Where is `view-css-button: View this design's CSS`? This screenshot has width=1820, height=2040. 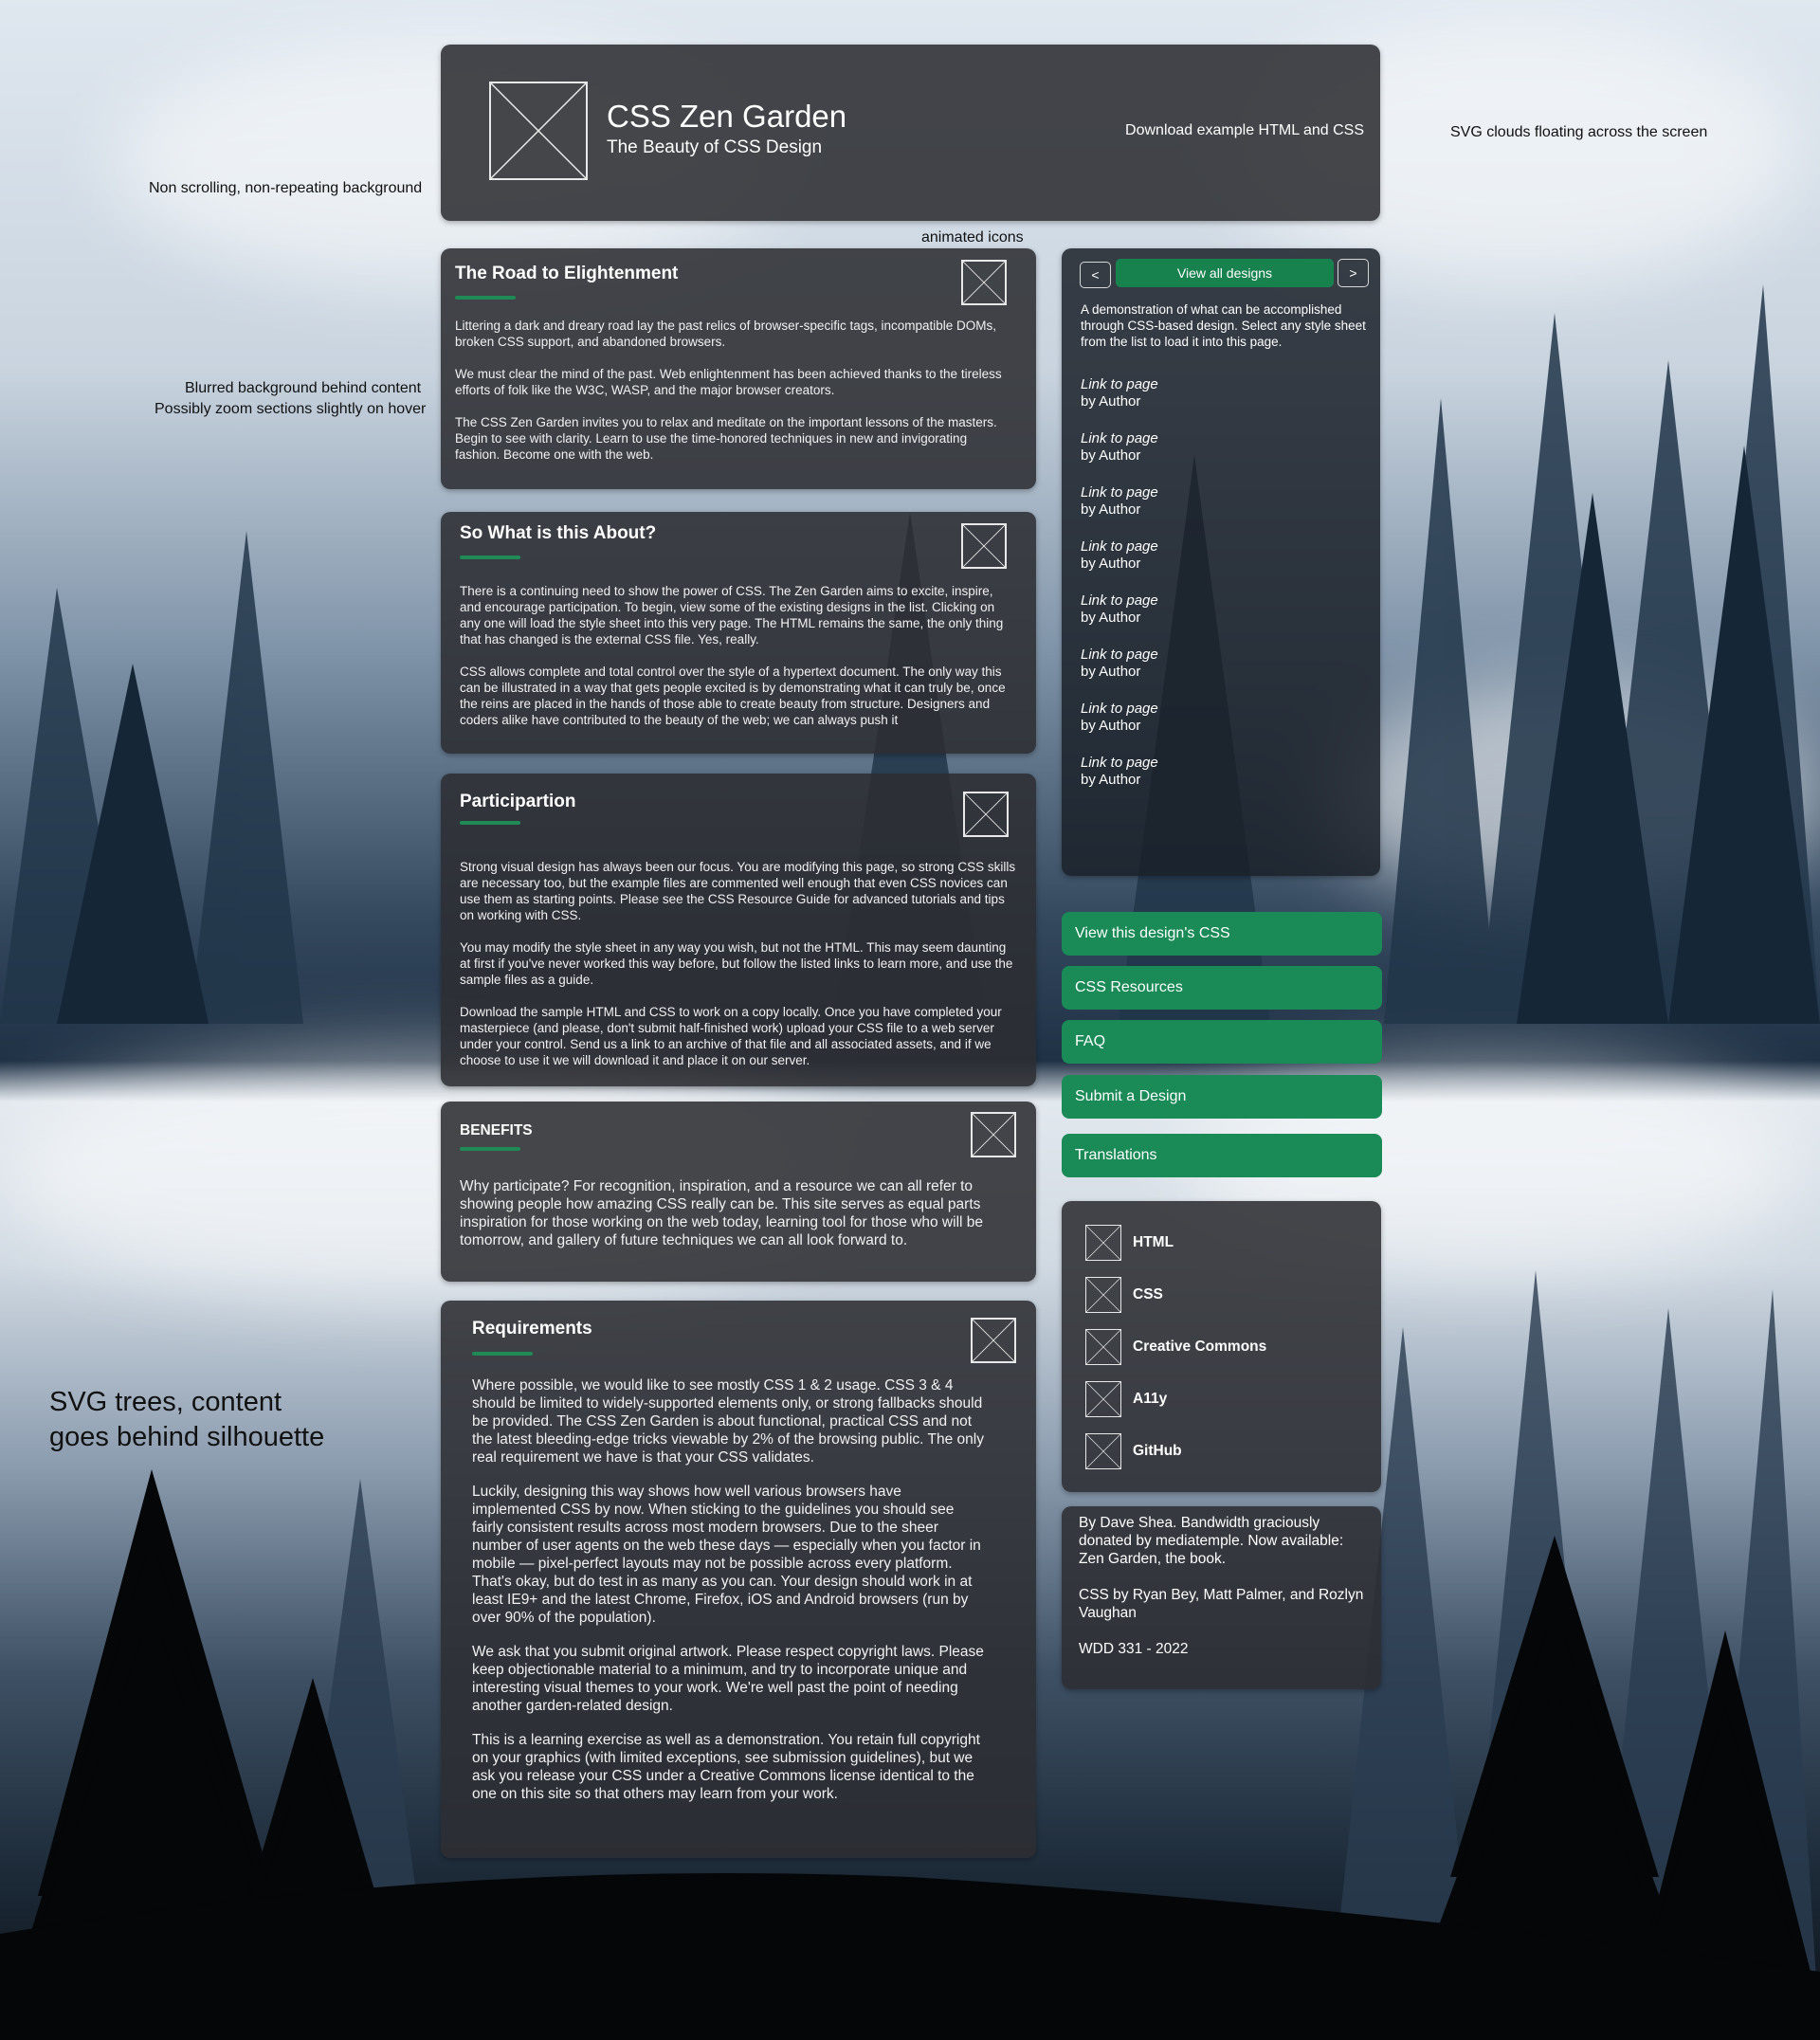 view-css-button: View this design's CSS is located at coordinates (1222, 934).